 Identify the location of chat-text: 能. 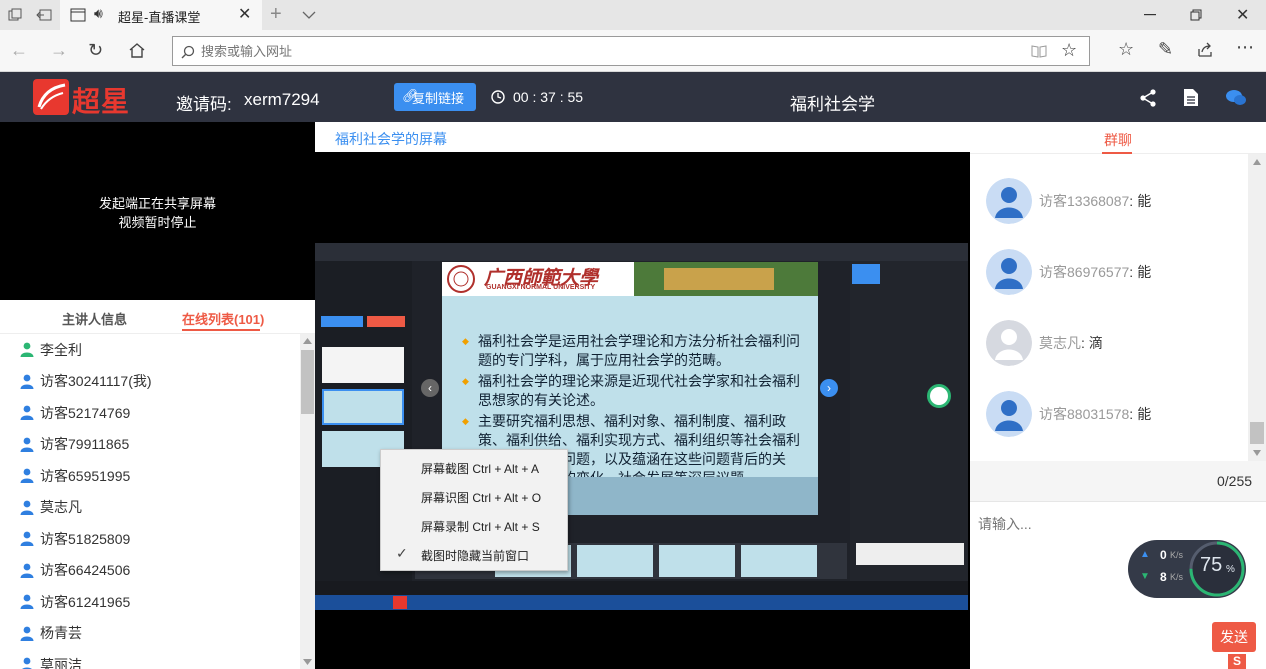
(1144, 272).